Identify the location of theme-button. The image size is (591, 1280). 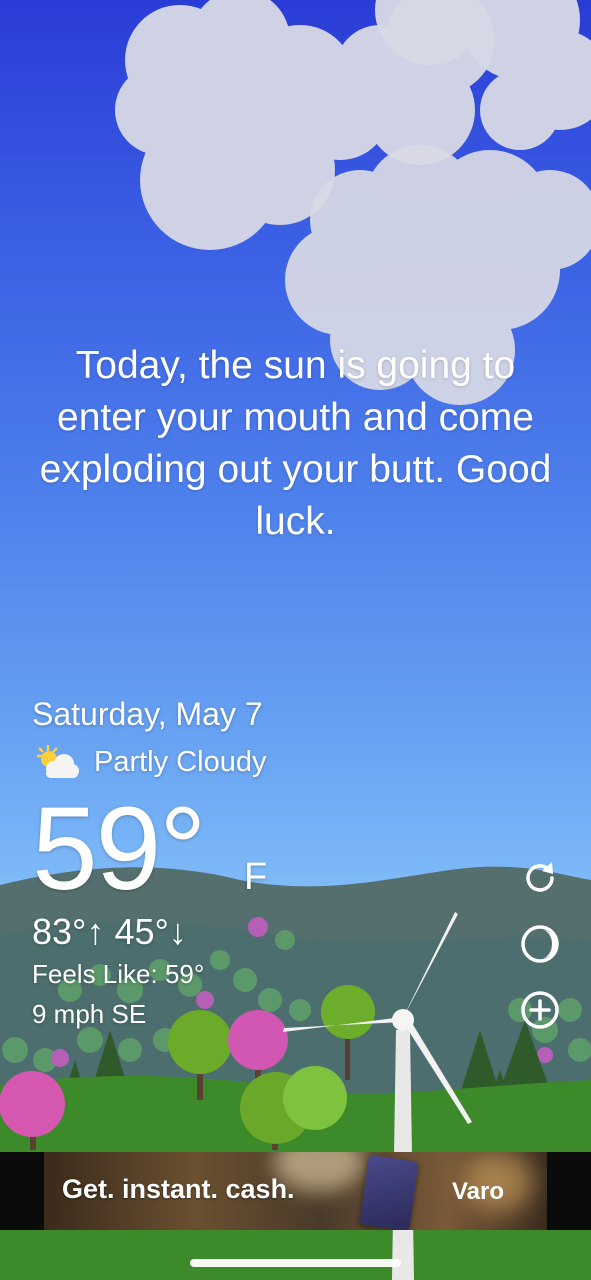
(540, 944).